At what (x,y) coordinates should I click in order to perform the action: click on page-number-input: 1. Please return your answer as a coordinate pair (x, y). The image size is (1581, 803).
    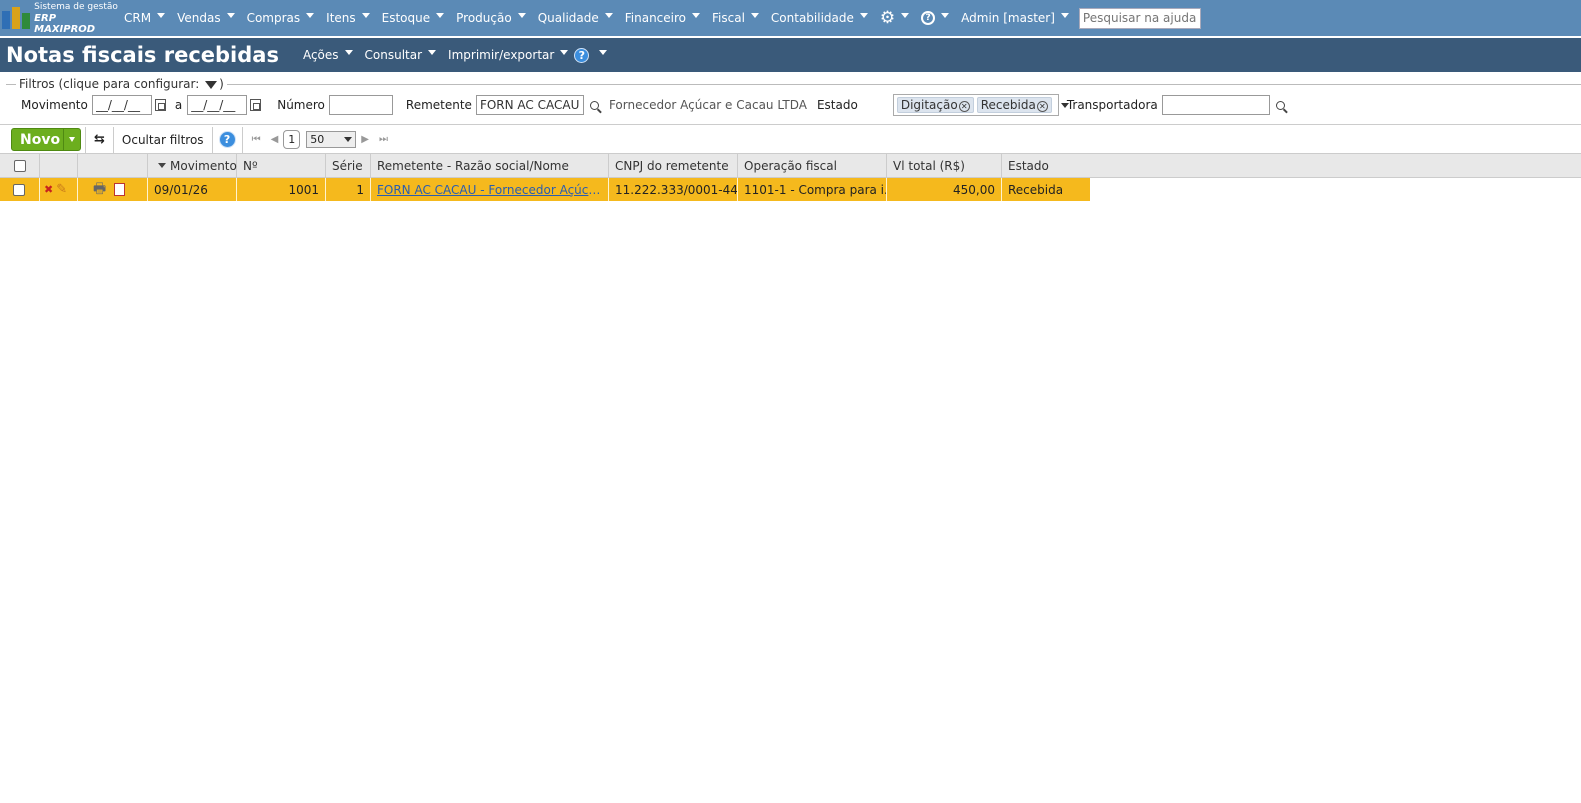
    Looking at the image, I should click on (292, 139).